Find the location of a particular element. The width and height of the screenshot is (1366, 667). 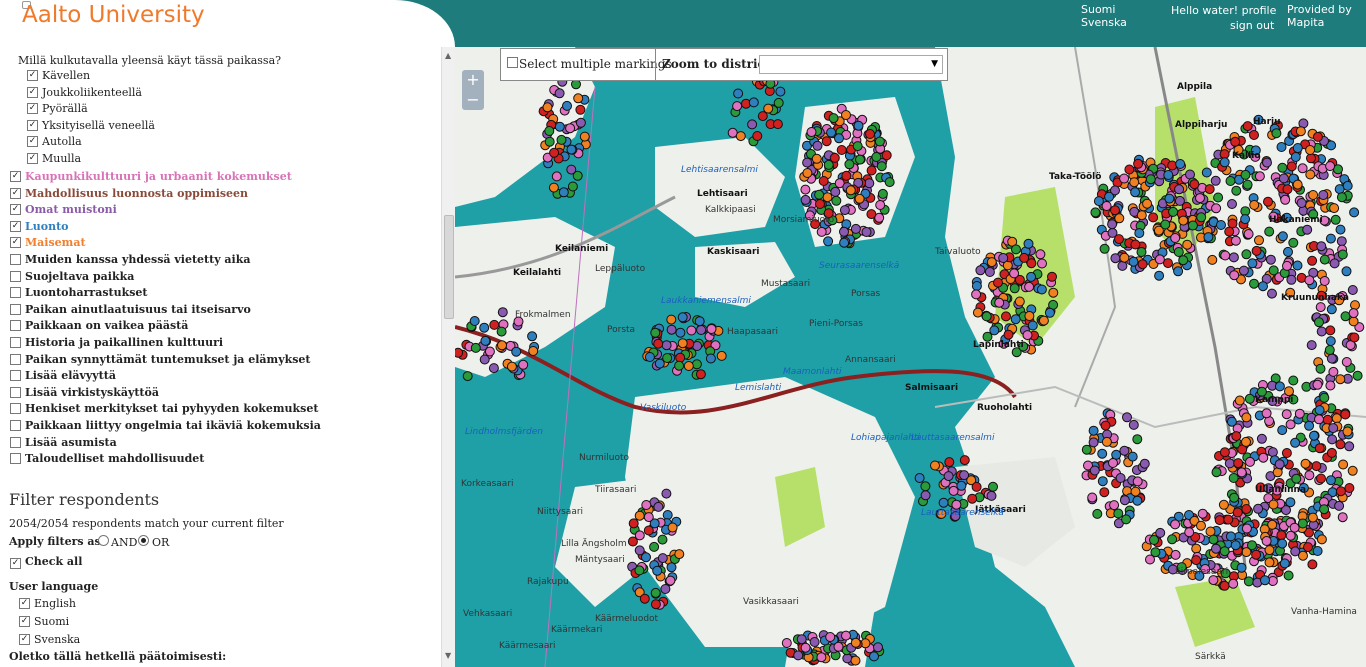

check-all-checkbox: ✓ is located at coordinates (15, 563).